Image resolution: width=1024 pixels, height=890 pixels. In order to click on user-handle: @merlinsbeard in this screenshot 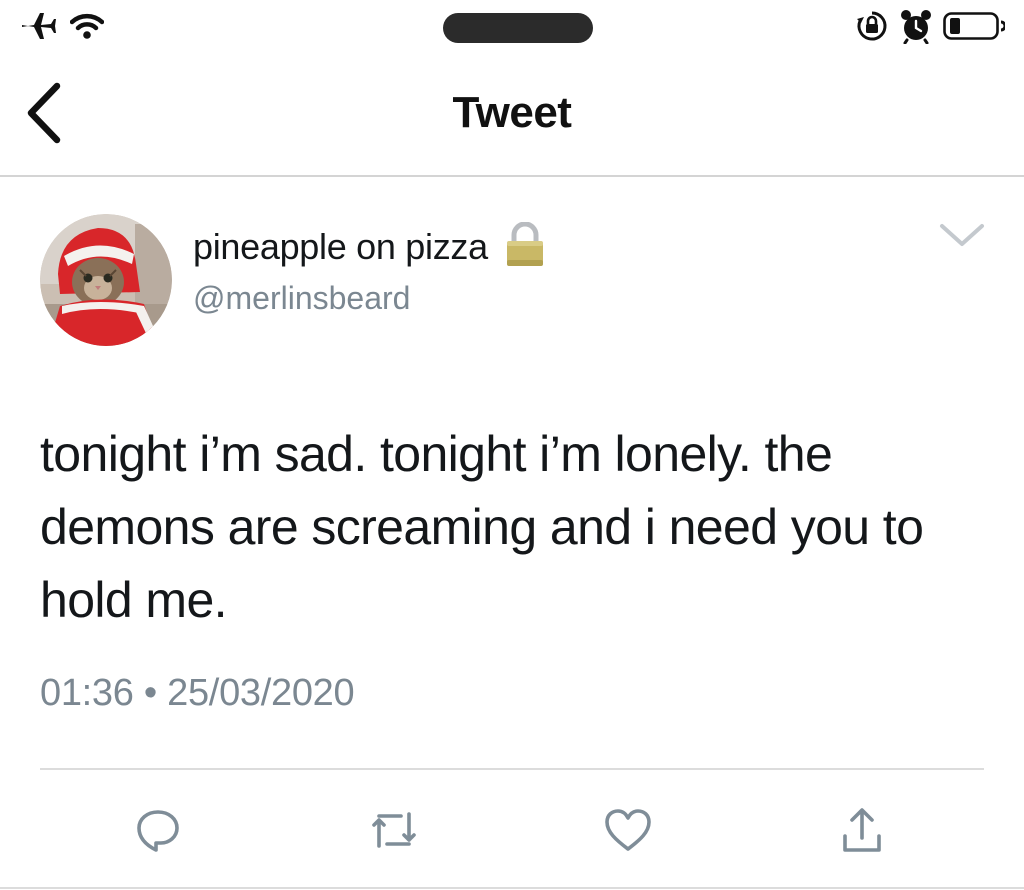, I will do `click(301, 298)`.